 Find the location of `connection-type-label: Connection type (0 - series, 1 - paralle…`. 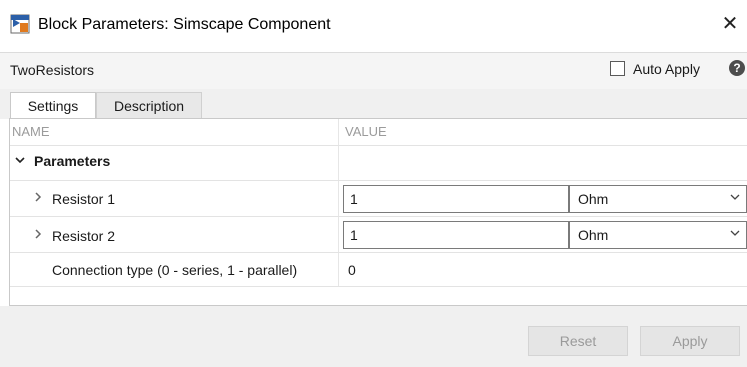

connection-type-label: Connection type (0 - series, 1 - paralle… is located at coordinates (175, 270).